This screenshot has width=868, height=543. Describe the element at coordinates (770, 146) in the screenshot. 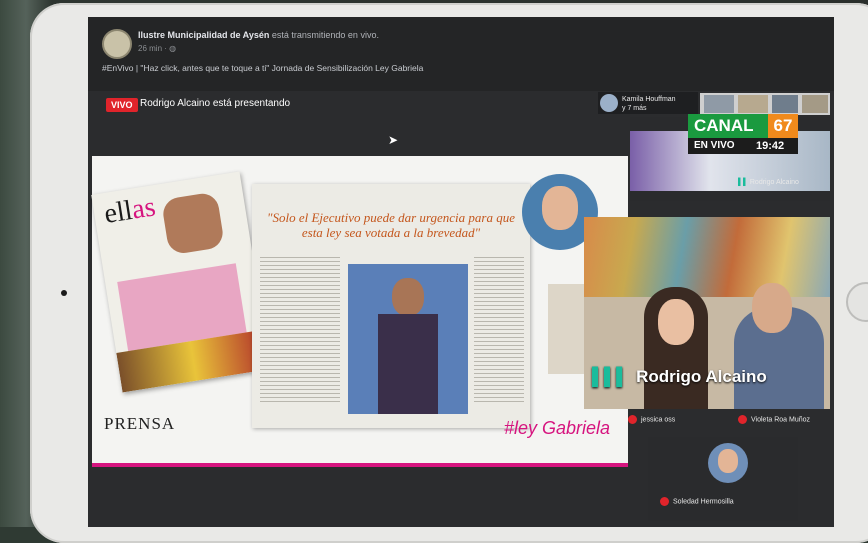

I see `clock-label: 19:42` at that location.